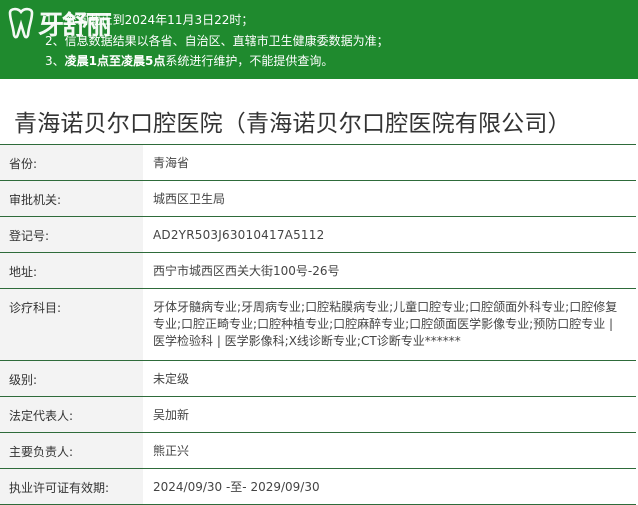  I want to click on row-label: 地址:, so click(71, 270).